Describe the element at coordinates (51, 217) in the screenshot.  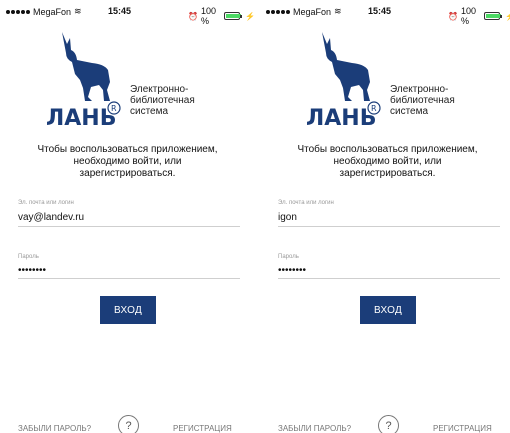
I see `email-field: vay@landev.ru` at that location.